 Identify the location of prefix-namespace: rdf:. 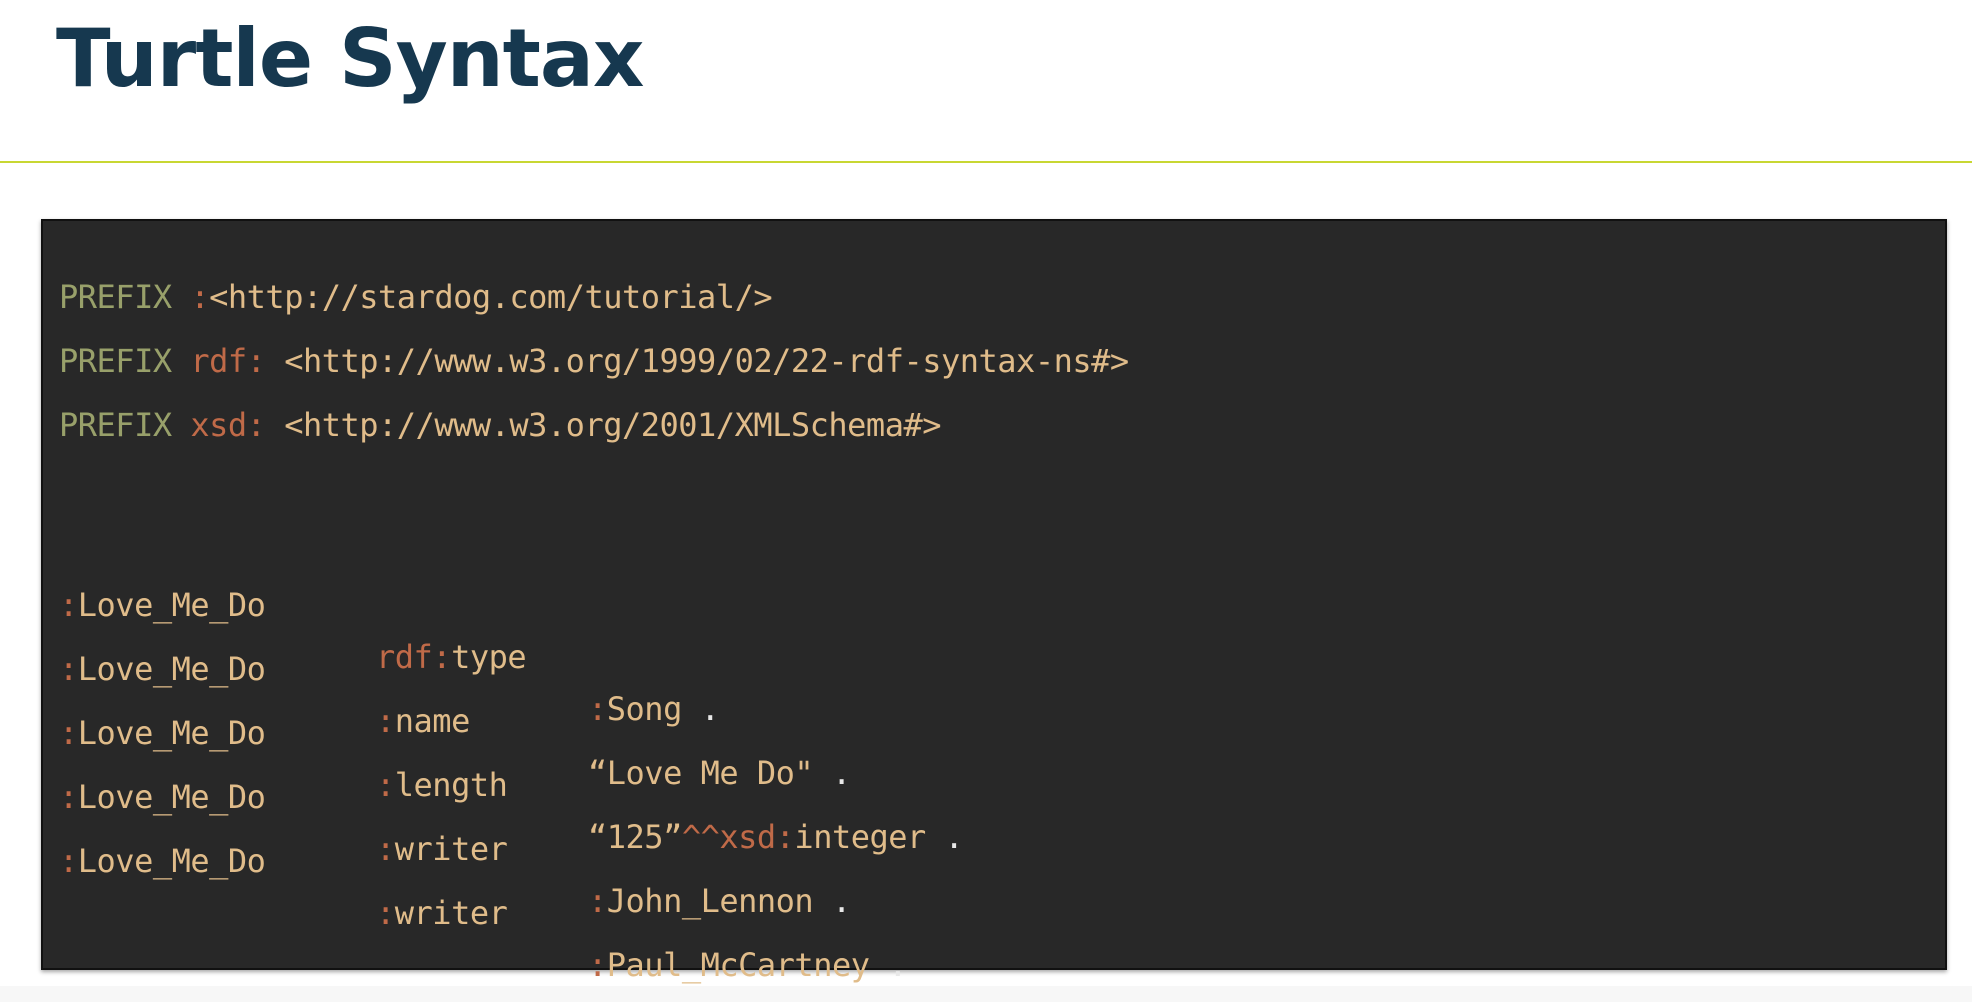
(228, 361).